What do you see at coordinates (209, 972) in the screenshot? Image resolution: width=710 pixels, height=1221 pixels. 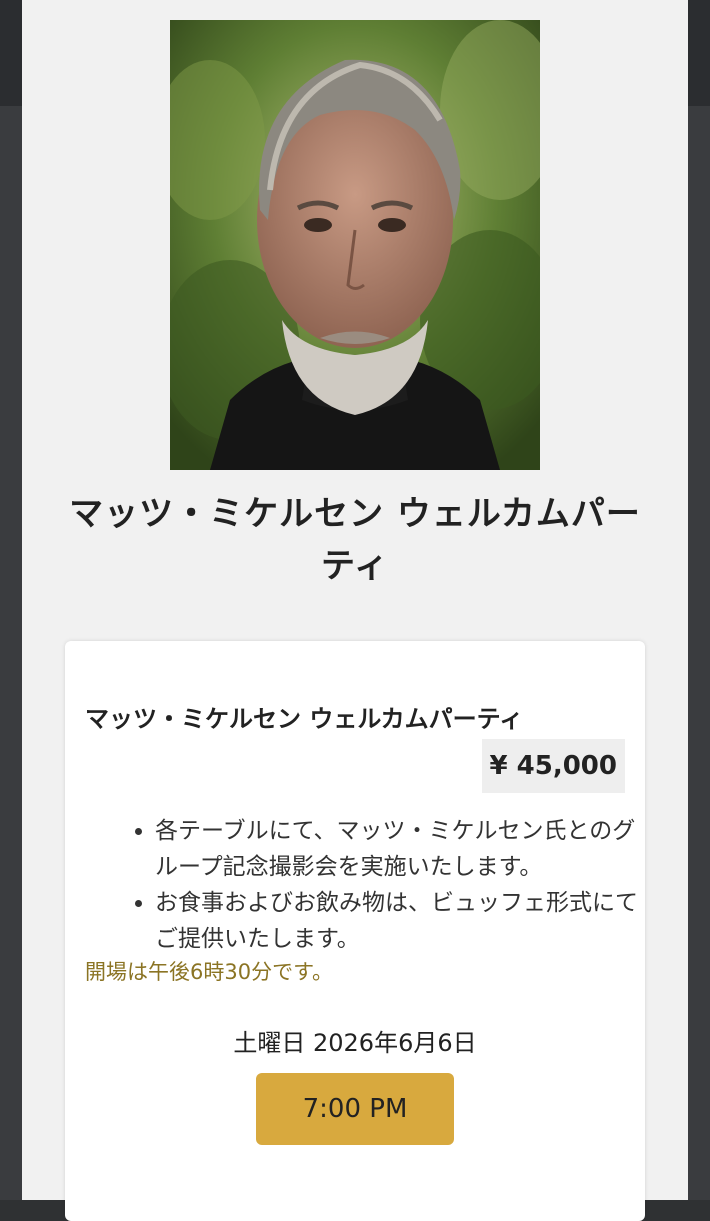 I see `doors-open-note: 開場は午後6時30分です。` at bounding box center [209, 972].